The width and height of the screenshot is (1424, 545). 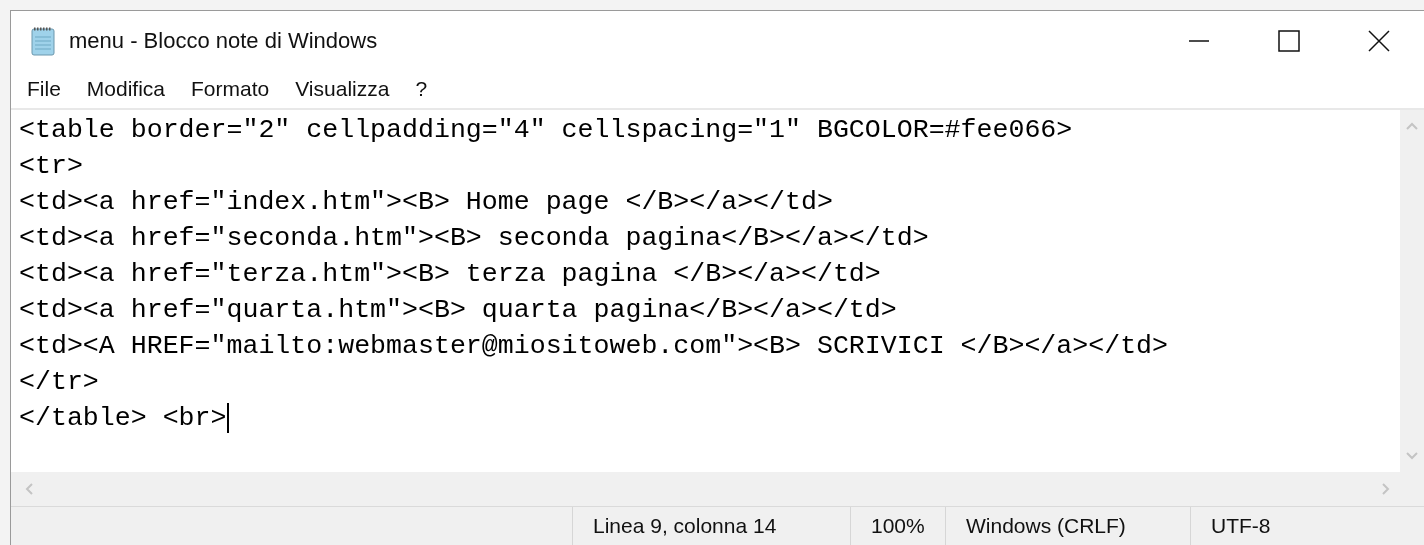 I want to click on close-icon, so click(x=1379, y=40).